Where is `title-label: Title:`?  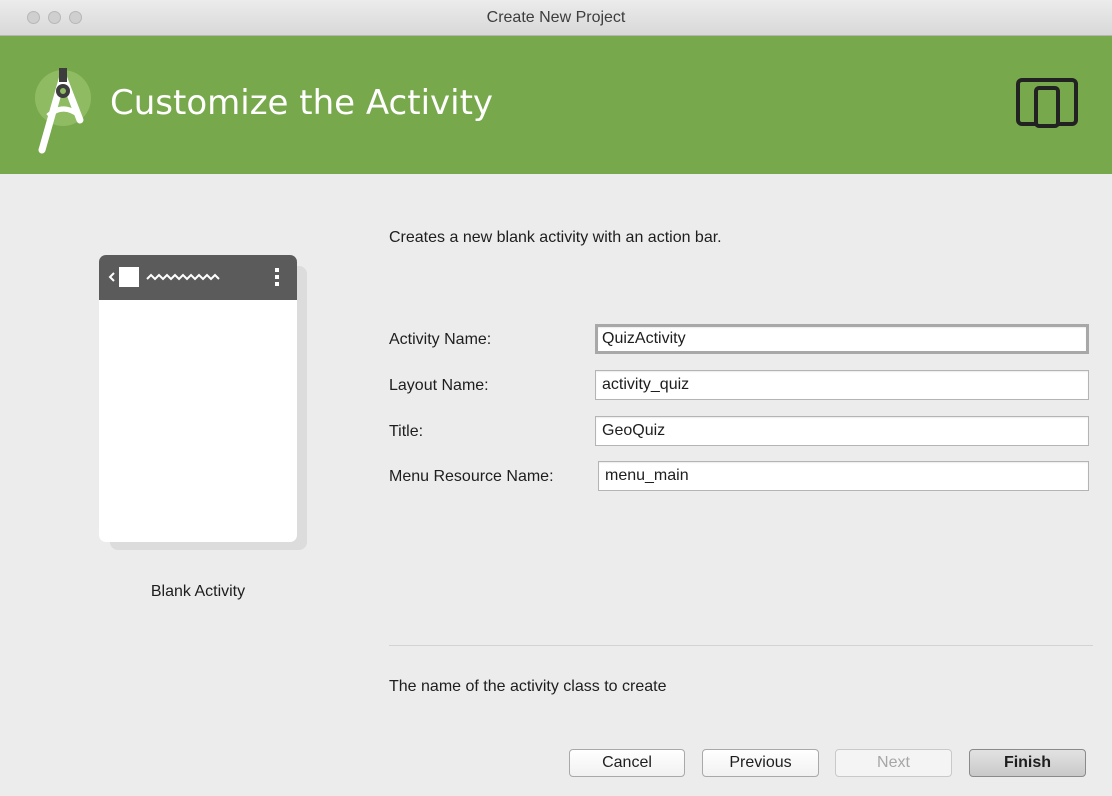 title-label: Title: is located at coordinates (406, 431).